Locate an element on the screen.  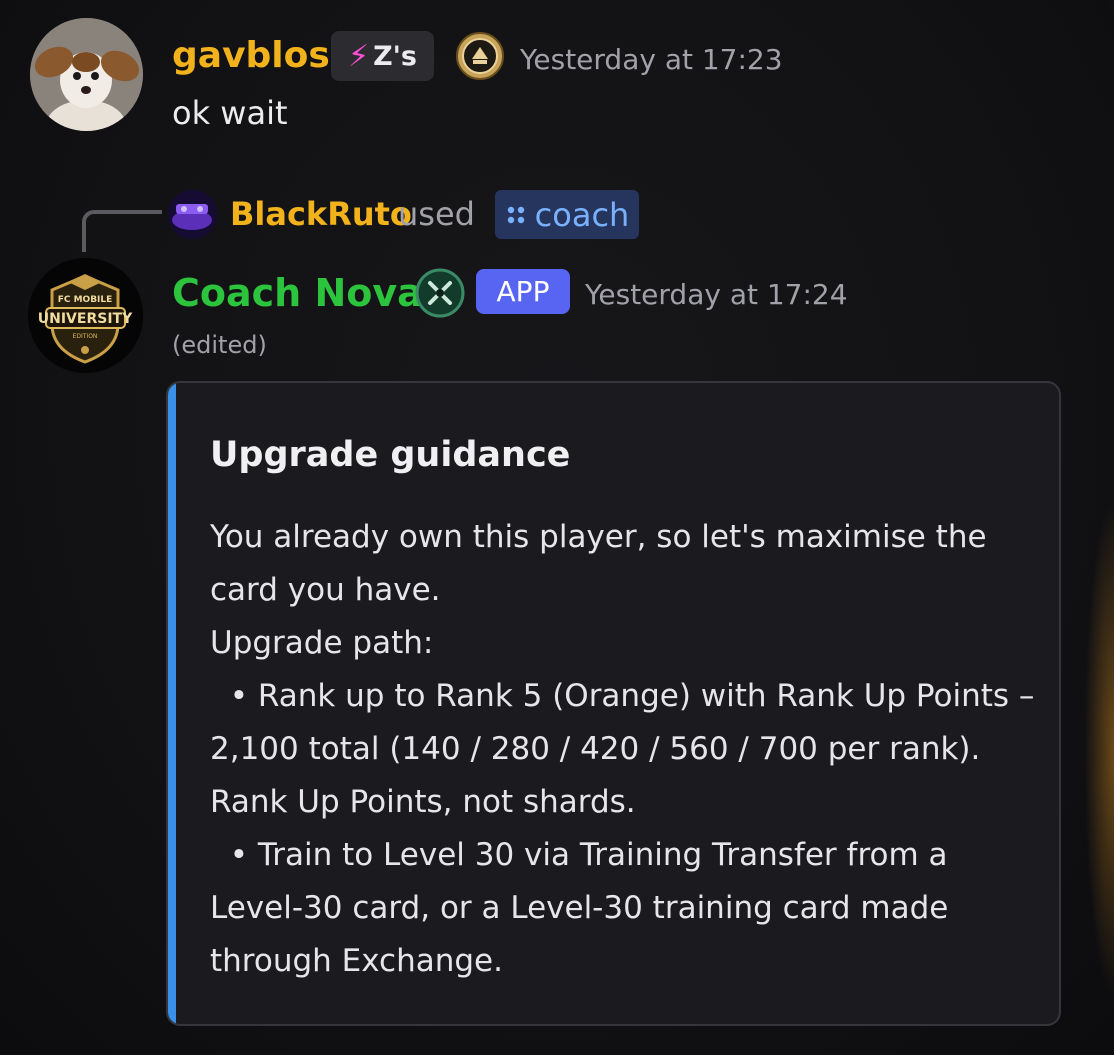
reply-avatar is located at coordinates (192, 214).